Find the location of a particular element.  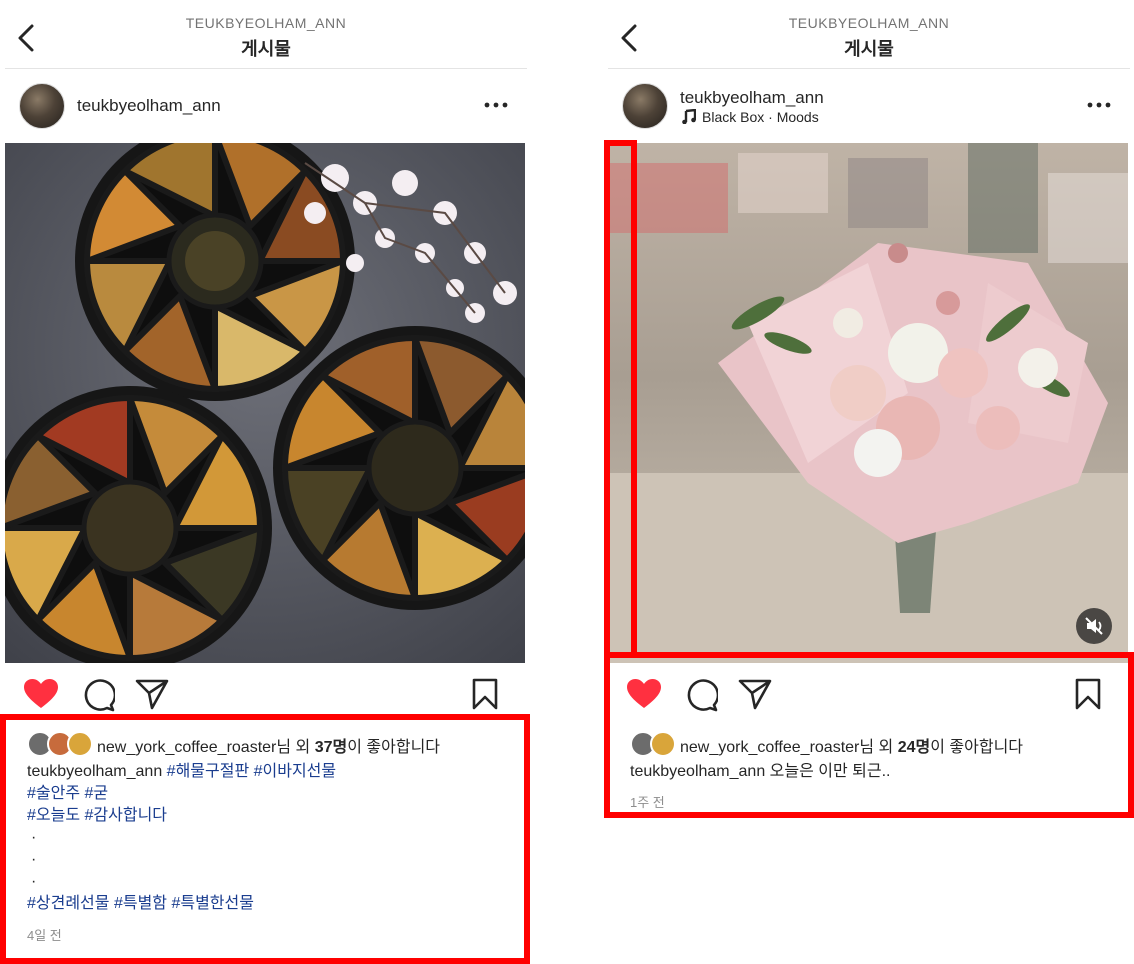

caption-line: teukbyeolham_ann #해물구절판 #이바지선물 is located at coordinates (267, 772).